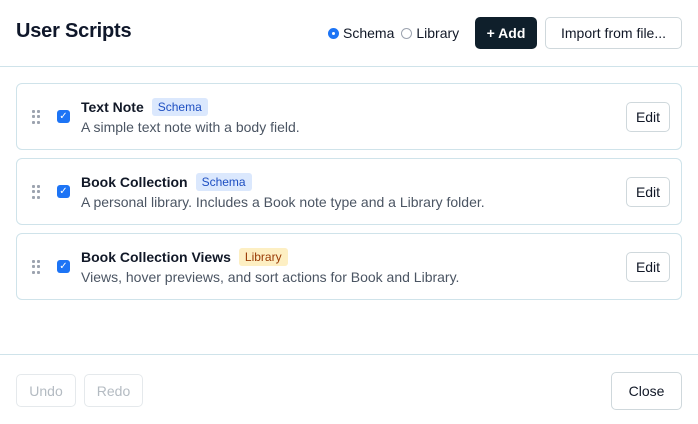 This screenshot has width=698, height=424. I want to click on script-name: Book Collection Views, so click(156, 257).